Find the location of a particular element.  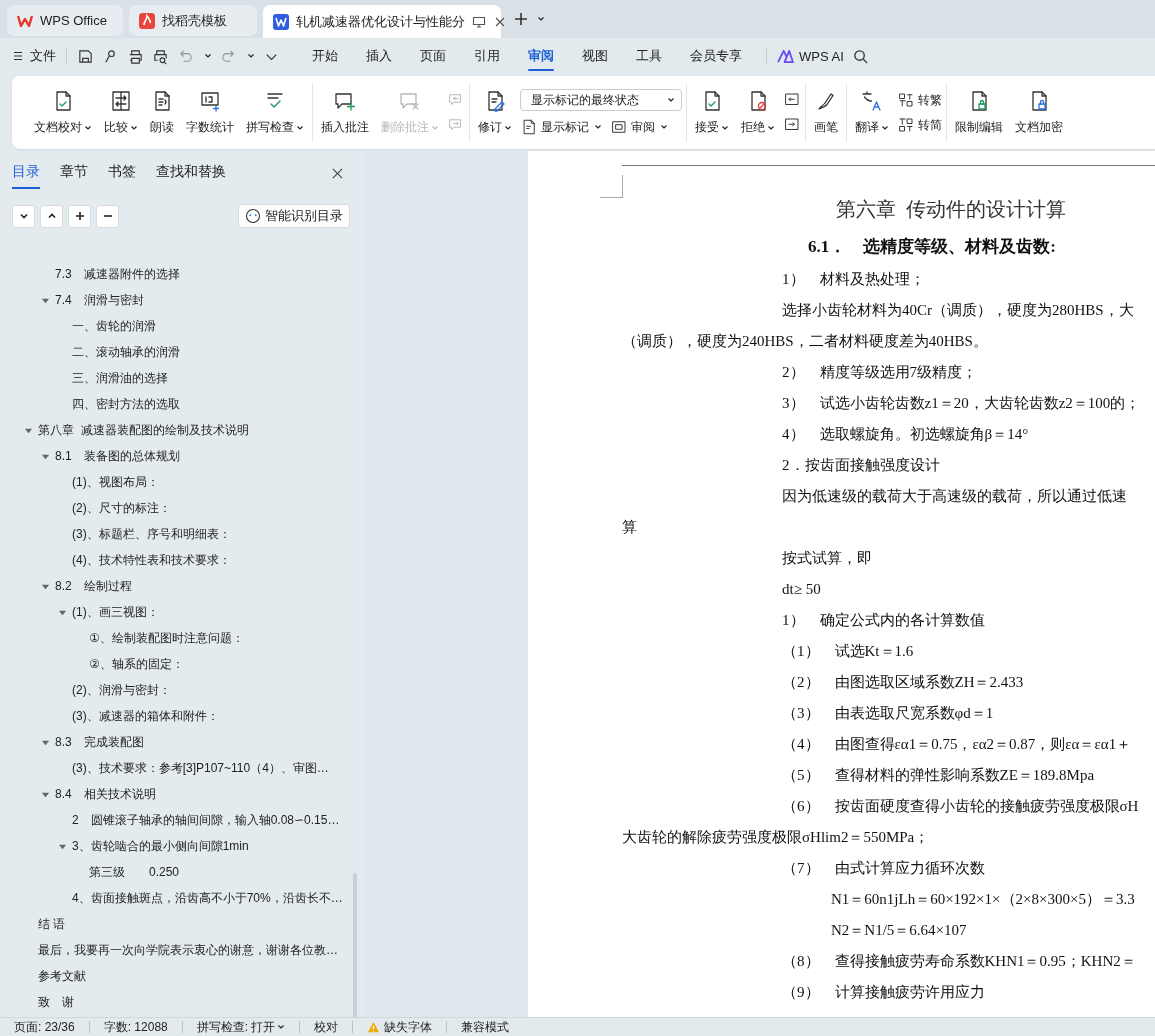

ribbon-tab: 页面 is located at coordinates (433, 56).